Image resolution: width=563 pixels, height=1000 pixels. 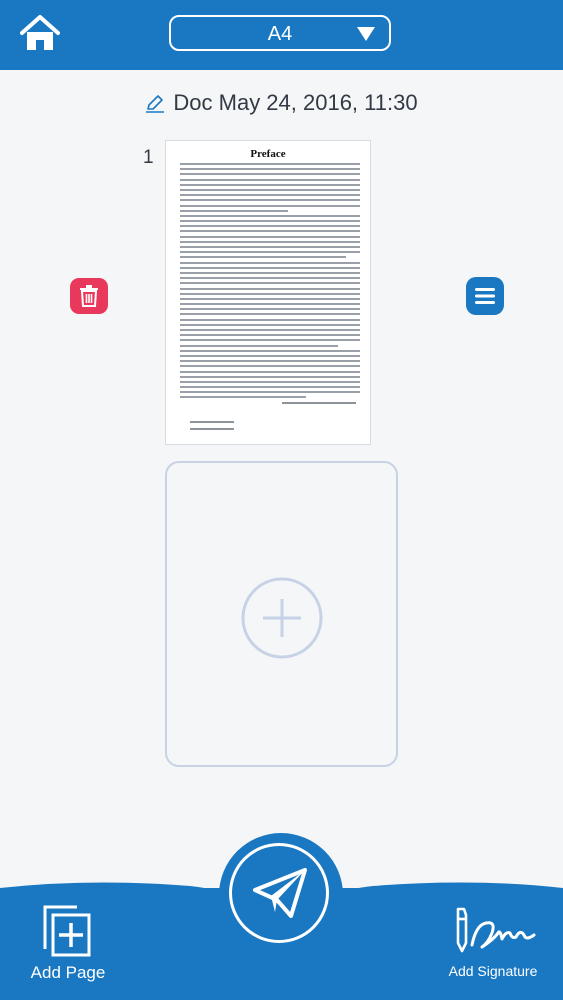 I want to click on page-date-lines, so click(x=212, y=430).